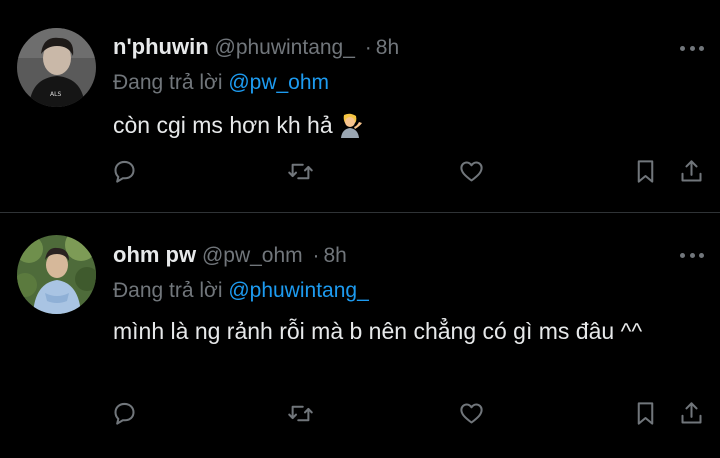  I want to click on replying-to: Đang trả lời @pw_ohm, so click(221, 83).